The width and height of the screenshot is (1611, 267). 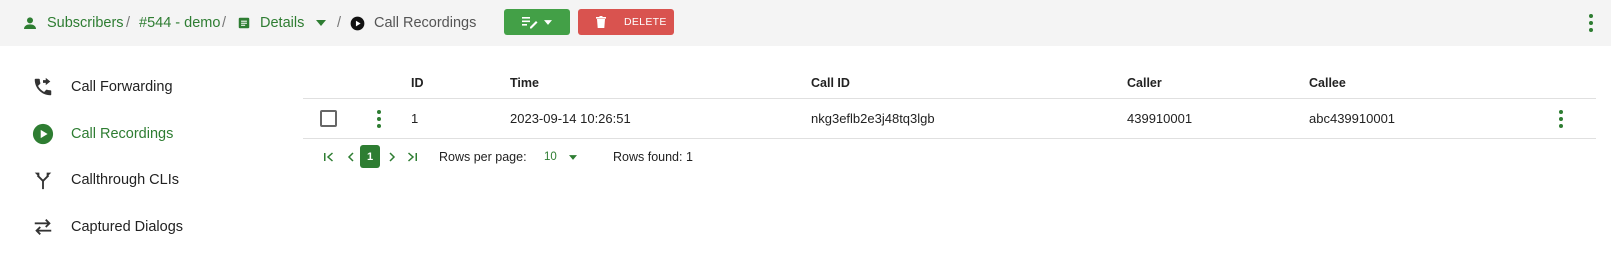 I want to click on document-icon, so click(x=244, y=23).